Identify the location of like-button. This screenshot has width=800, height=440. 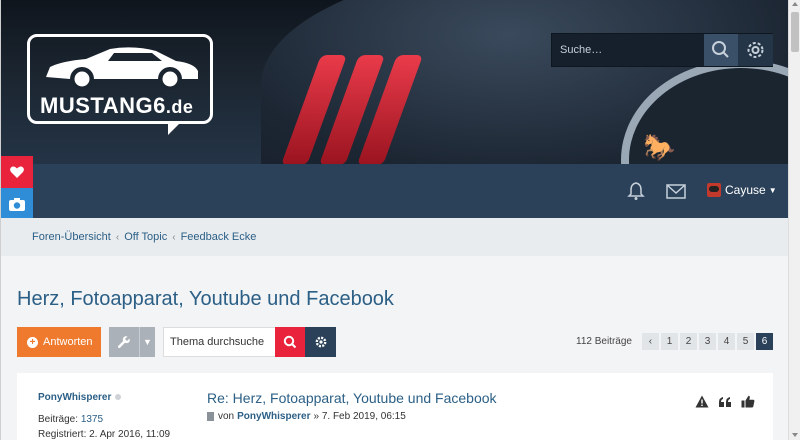
(747, 401).